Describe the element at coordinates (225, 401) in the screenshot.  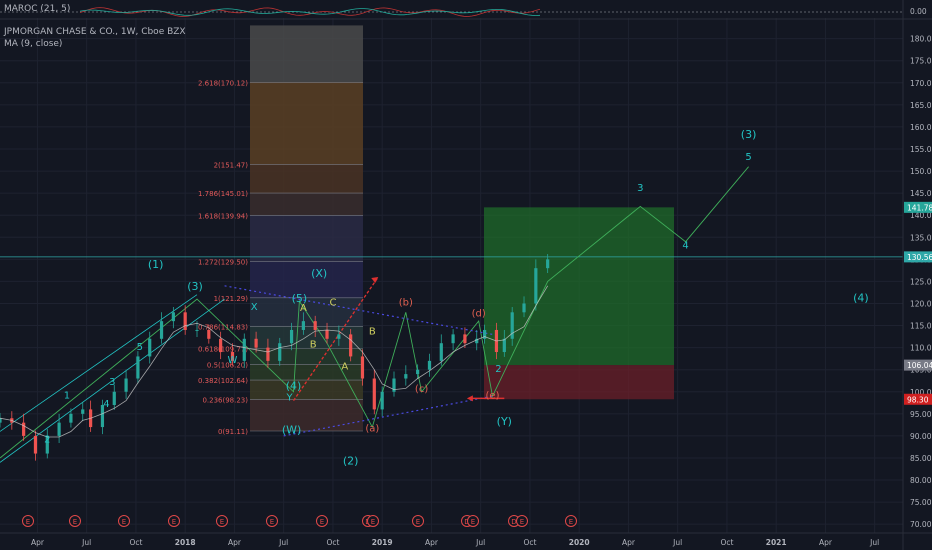
I see `fib-level-label: 0.236(98.23)` at that location.